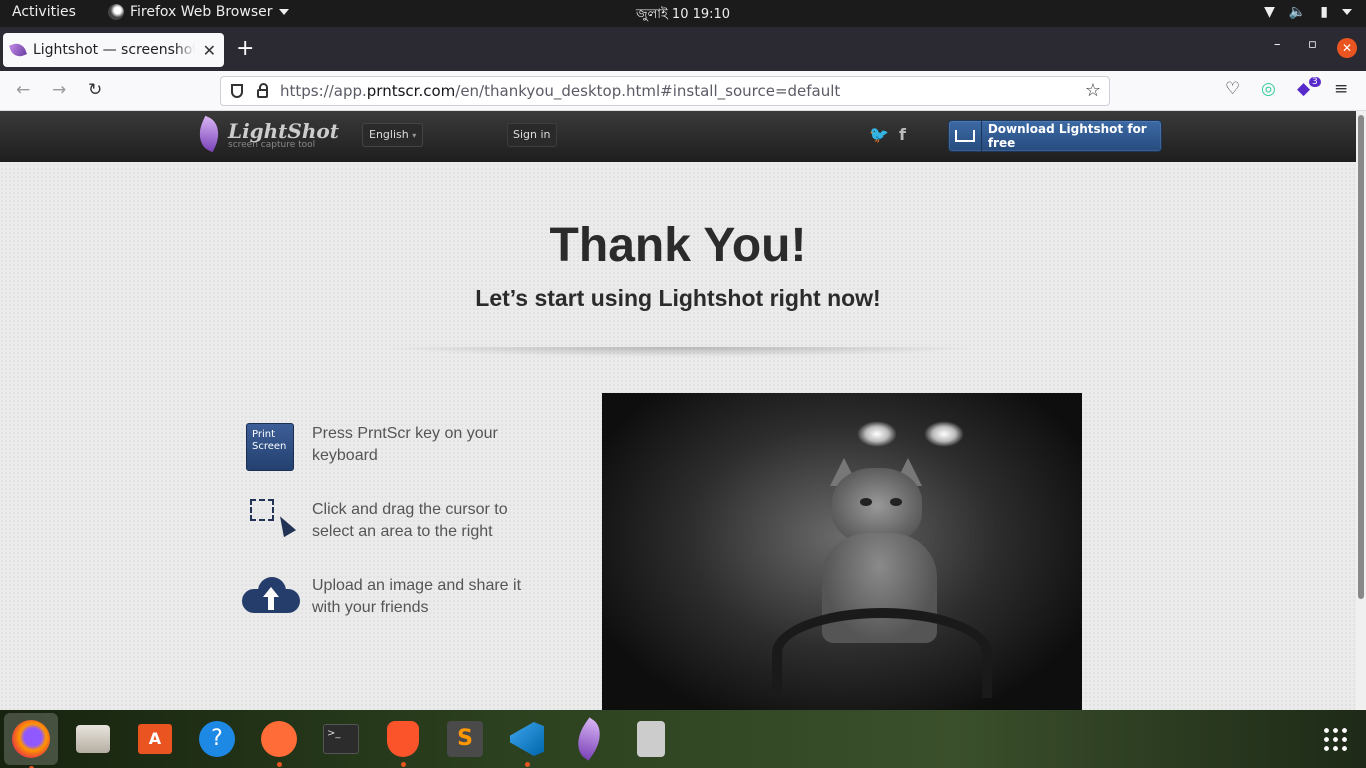 The width and height of the screenshot is (1366, 768). I want to click on cloud-upload-icon, so click(271, 595).